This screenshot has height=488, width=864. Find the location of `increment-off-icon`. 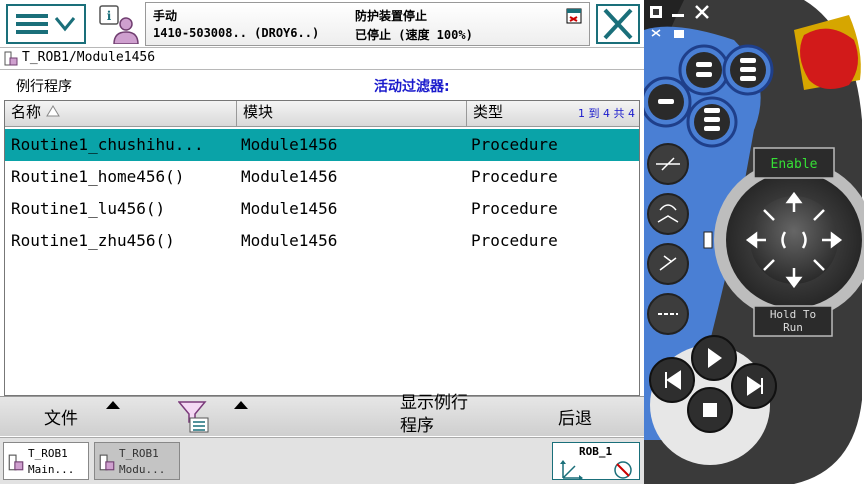

increment-off-icon is located at coordinates (623, 470).